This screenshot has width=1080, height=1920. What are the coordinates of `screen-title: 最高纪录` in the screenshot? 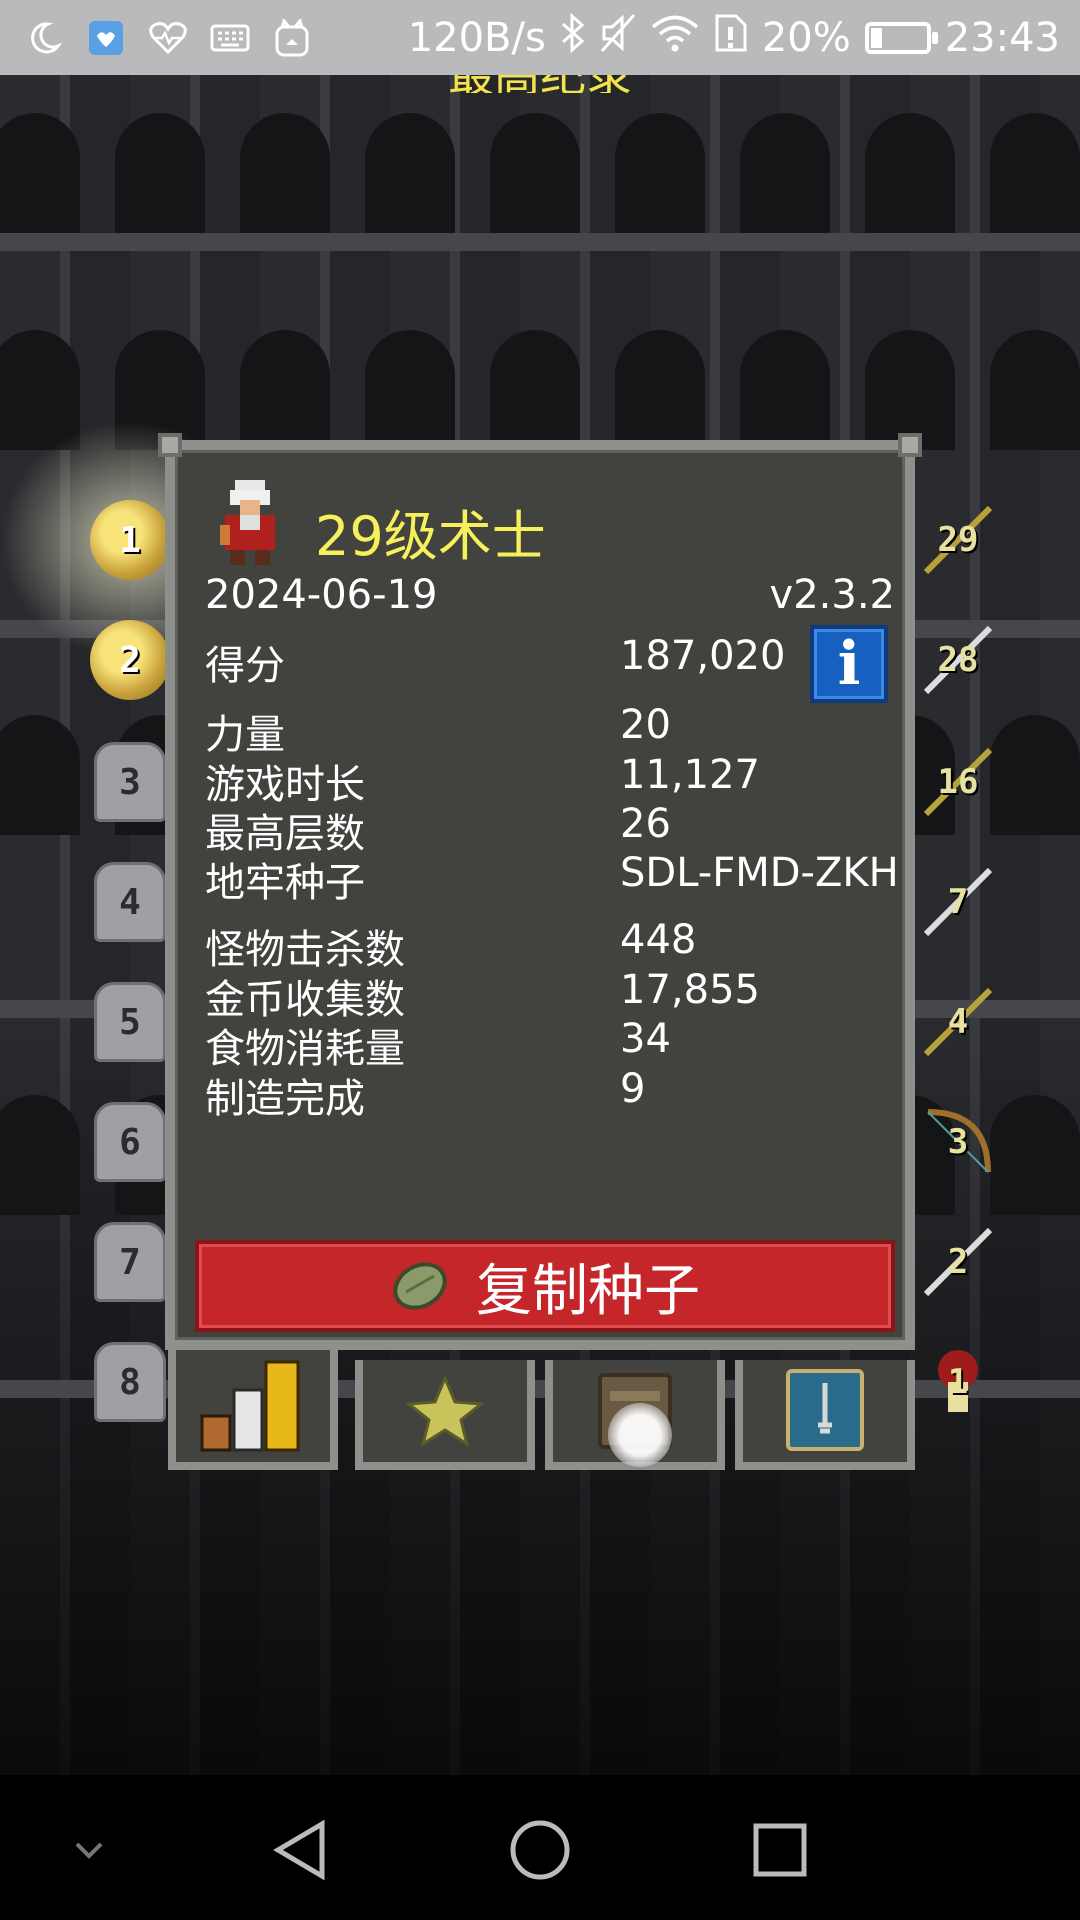 It's located at (540, 84).